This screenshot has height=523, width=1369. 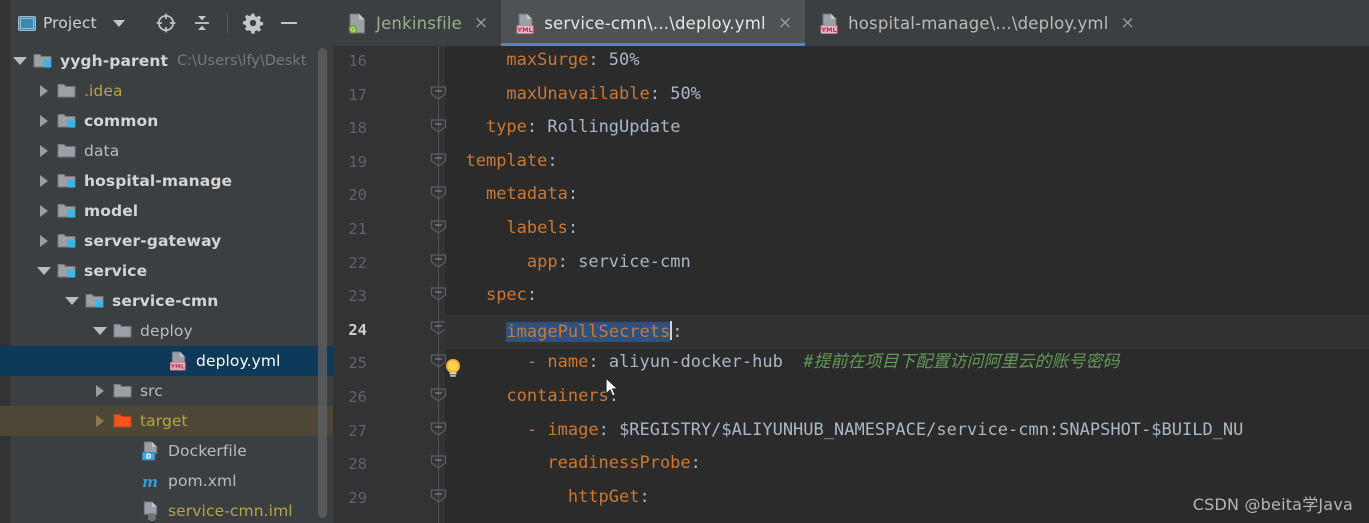 What do you see at coordinates (166, 151) in the screenshot?
I see `tree-node-data: data` at bounding box center [166, 151].